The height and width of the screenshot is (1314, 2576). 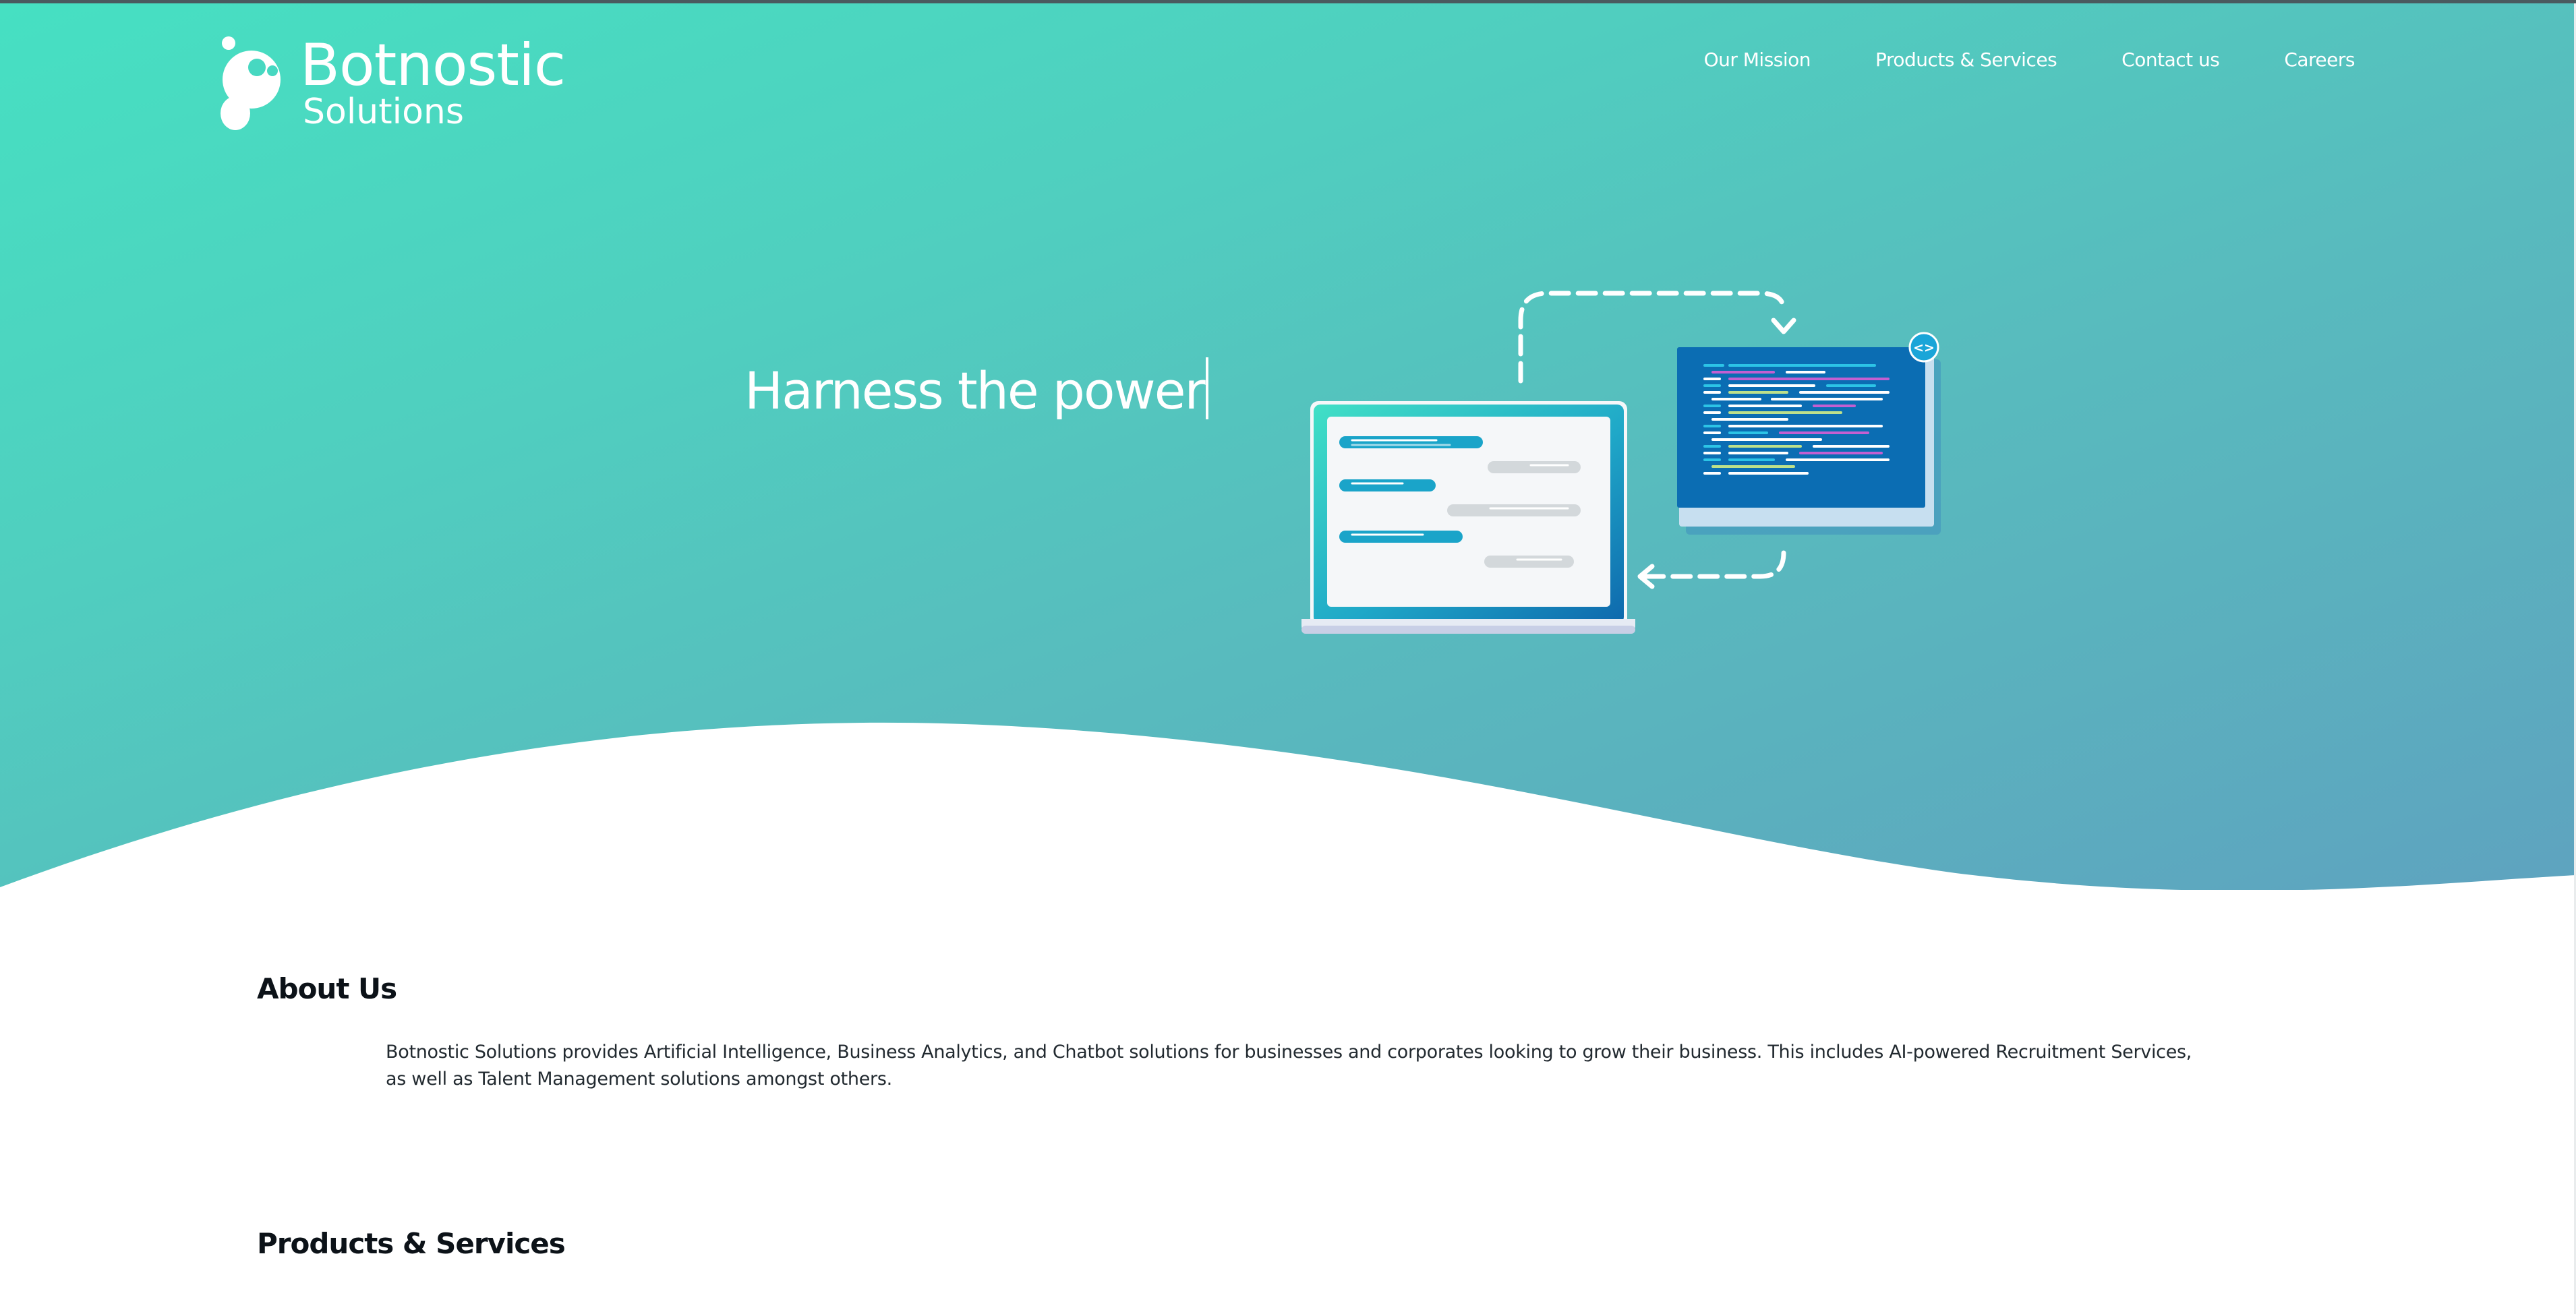 I want to click on code-badge-label: <>, so click(x=1924, y=347).